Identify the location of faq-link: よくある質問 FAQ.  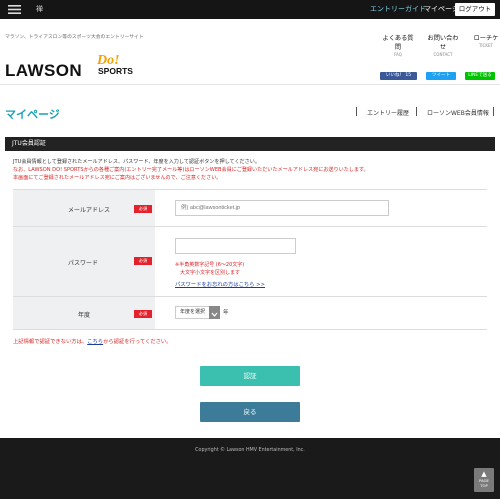
(398, 45).